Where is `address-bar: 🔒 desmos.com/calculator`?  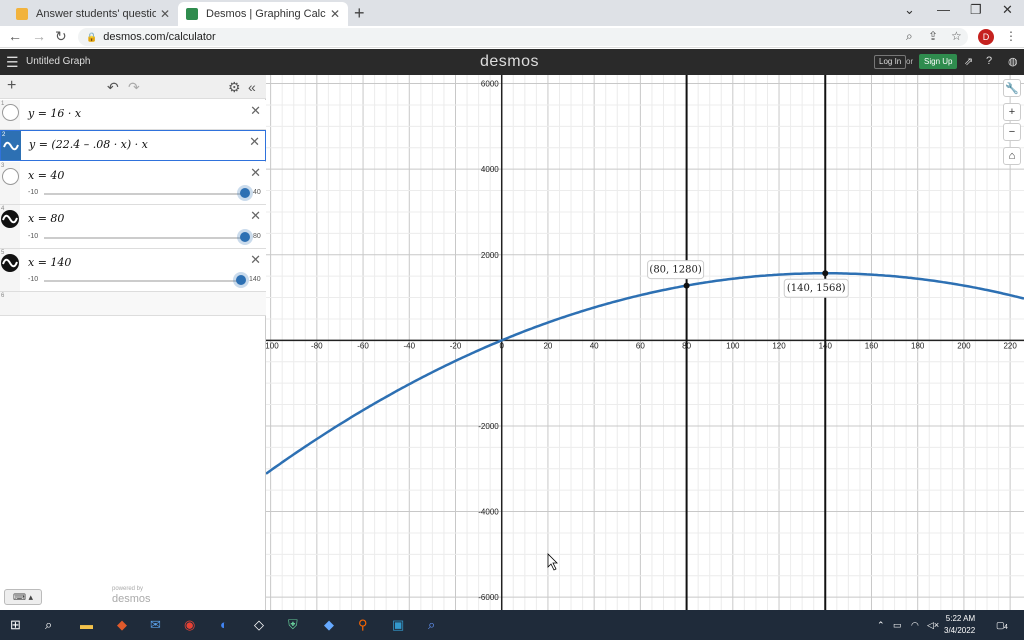 address-bar: 🔒 desmos.com/calculator is located at coordinates (523, 37).